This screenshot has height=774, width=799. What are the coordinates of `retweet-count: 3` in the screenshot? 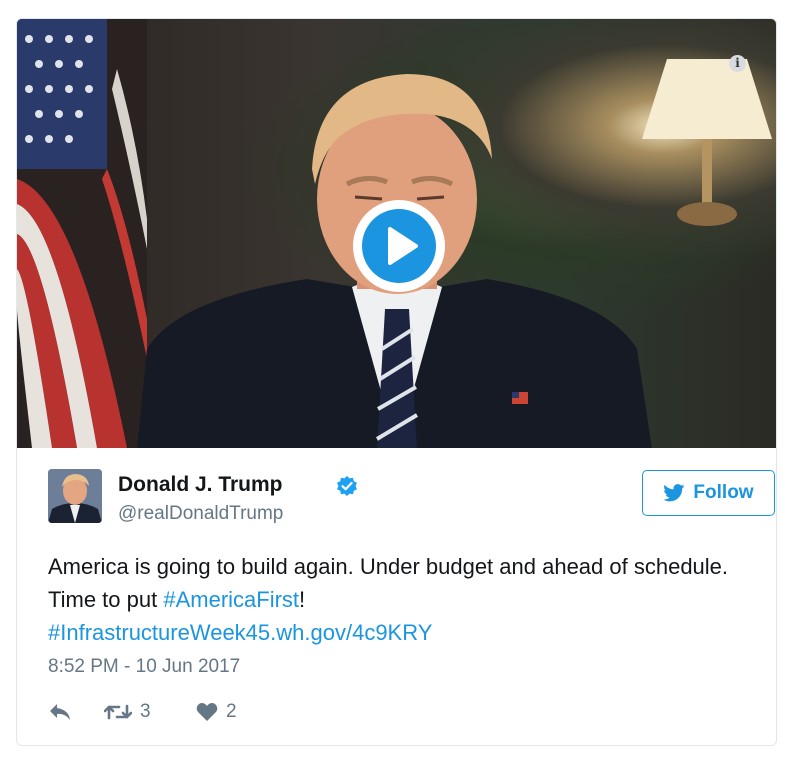 It's located at (145, 711).